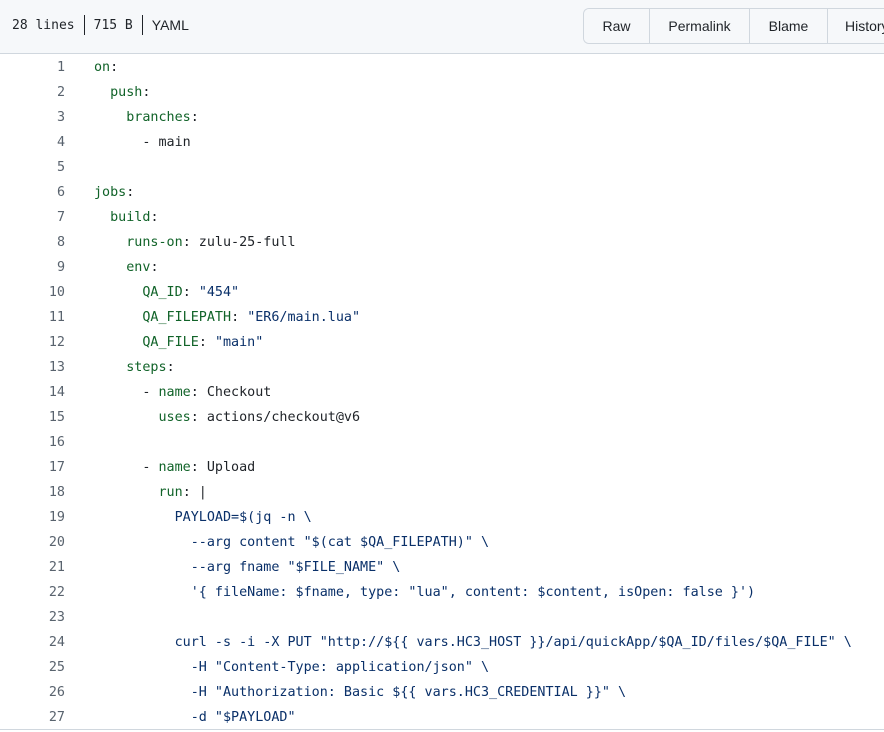 Image resolution: width=884 pixels, height=732 pixels. I want to click on line-content: QA_FILEPATH: "ER6/main.lua", so click(227, 317).